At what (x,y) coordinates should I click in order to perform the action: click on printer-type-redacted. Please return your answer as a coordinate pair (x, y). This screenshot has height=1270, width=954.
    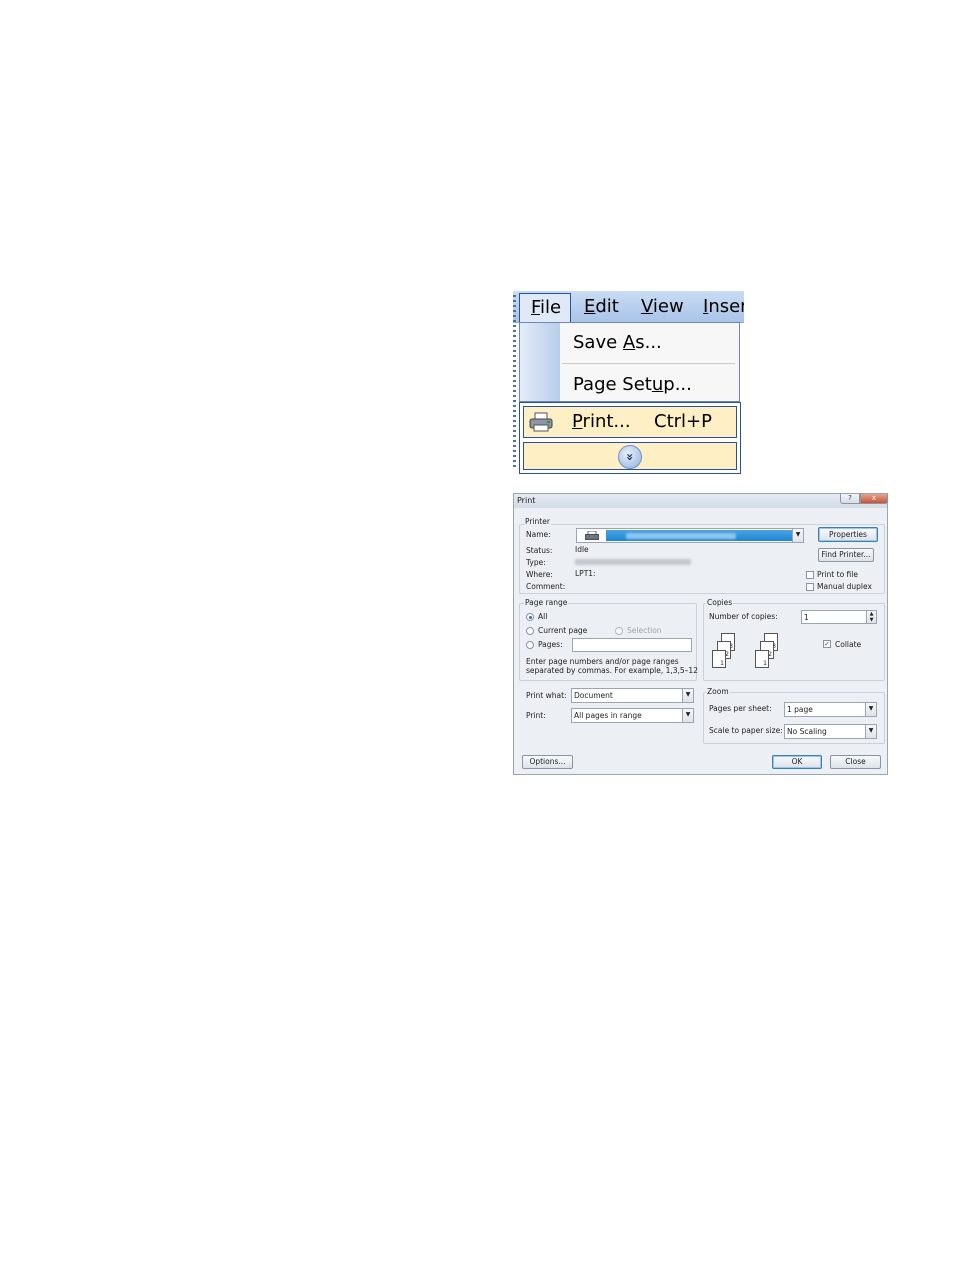
    Looking at the image, I should click on (633, 562).